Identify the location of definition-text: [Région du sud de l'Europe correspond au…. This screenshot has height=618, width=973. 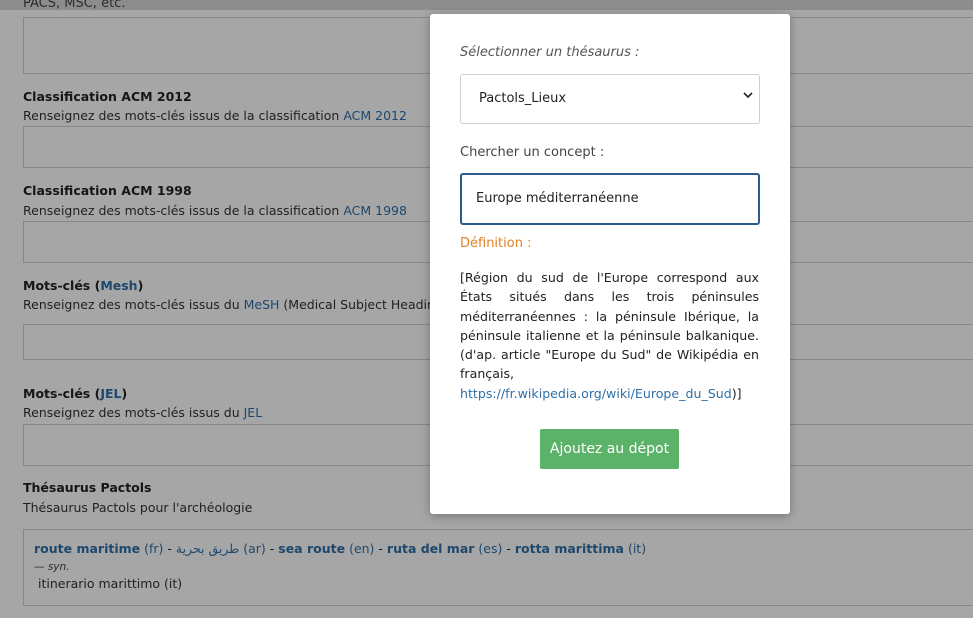
(609, 335).